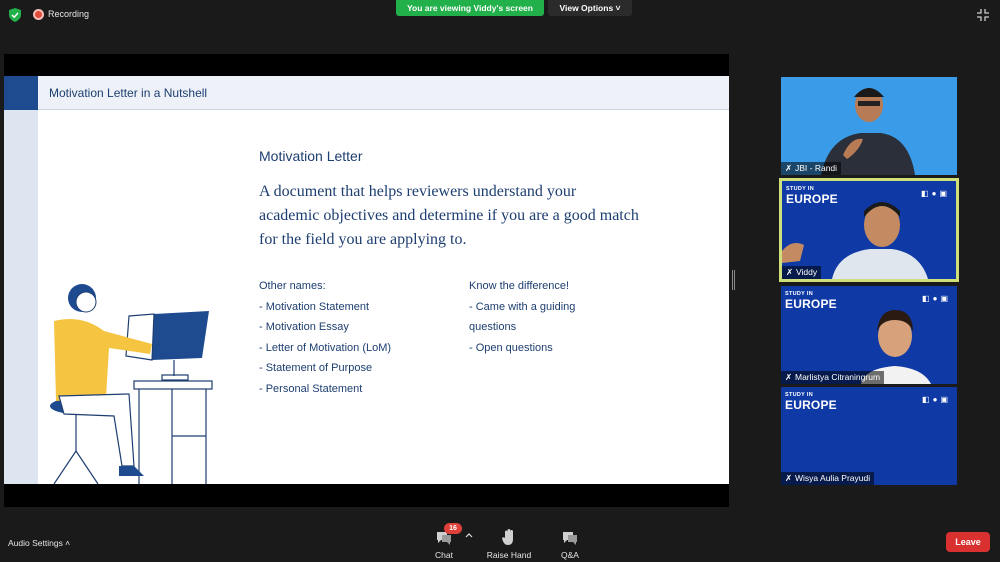  I want to click on list-item: - Open questions, so click(511, 347).